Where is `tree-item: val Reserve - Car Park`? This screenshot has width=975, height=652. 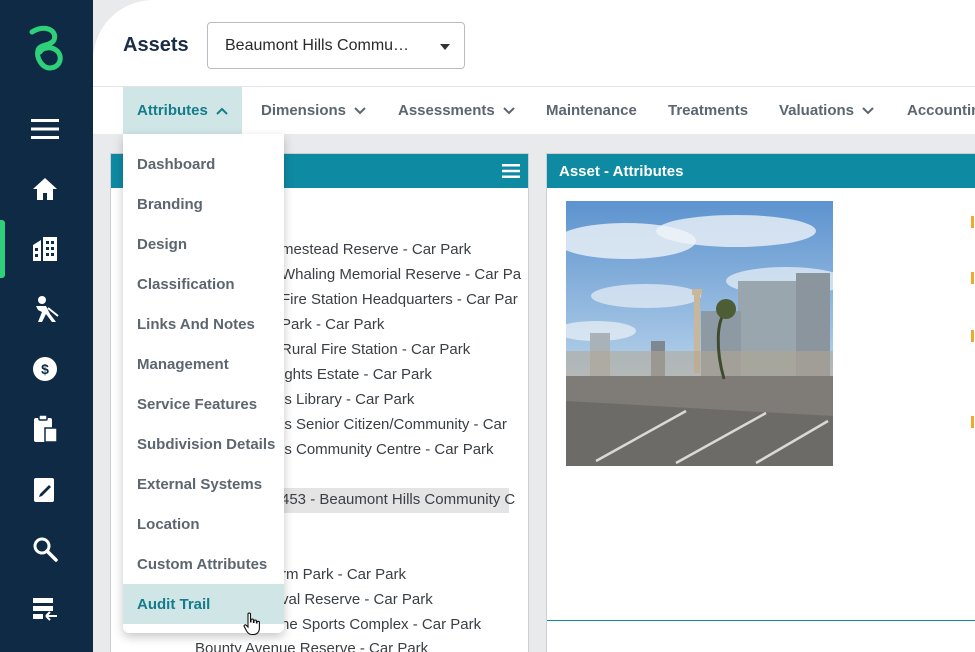
tree-item: val Reserve - Car Park is located at coordinates (357, 599).